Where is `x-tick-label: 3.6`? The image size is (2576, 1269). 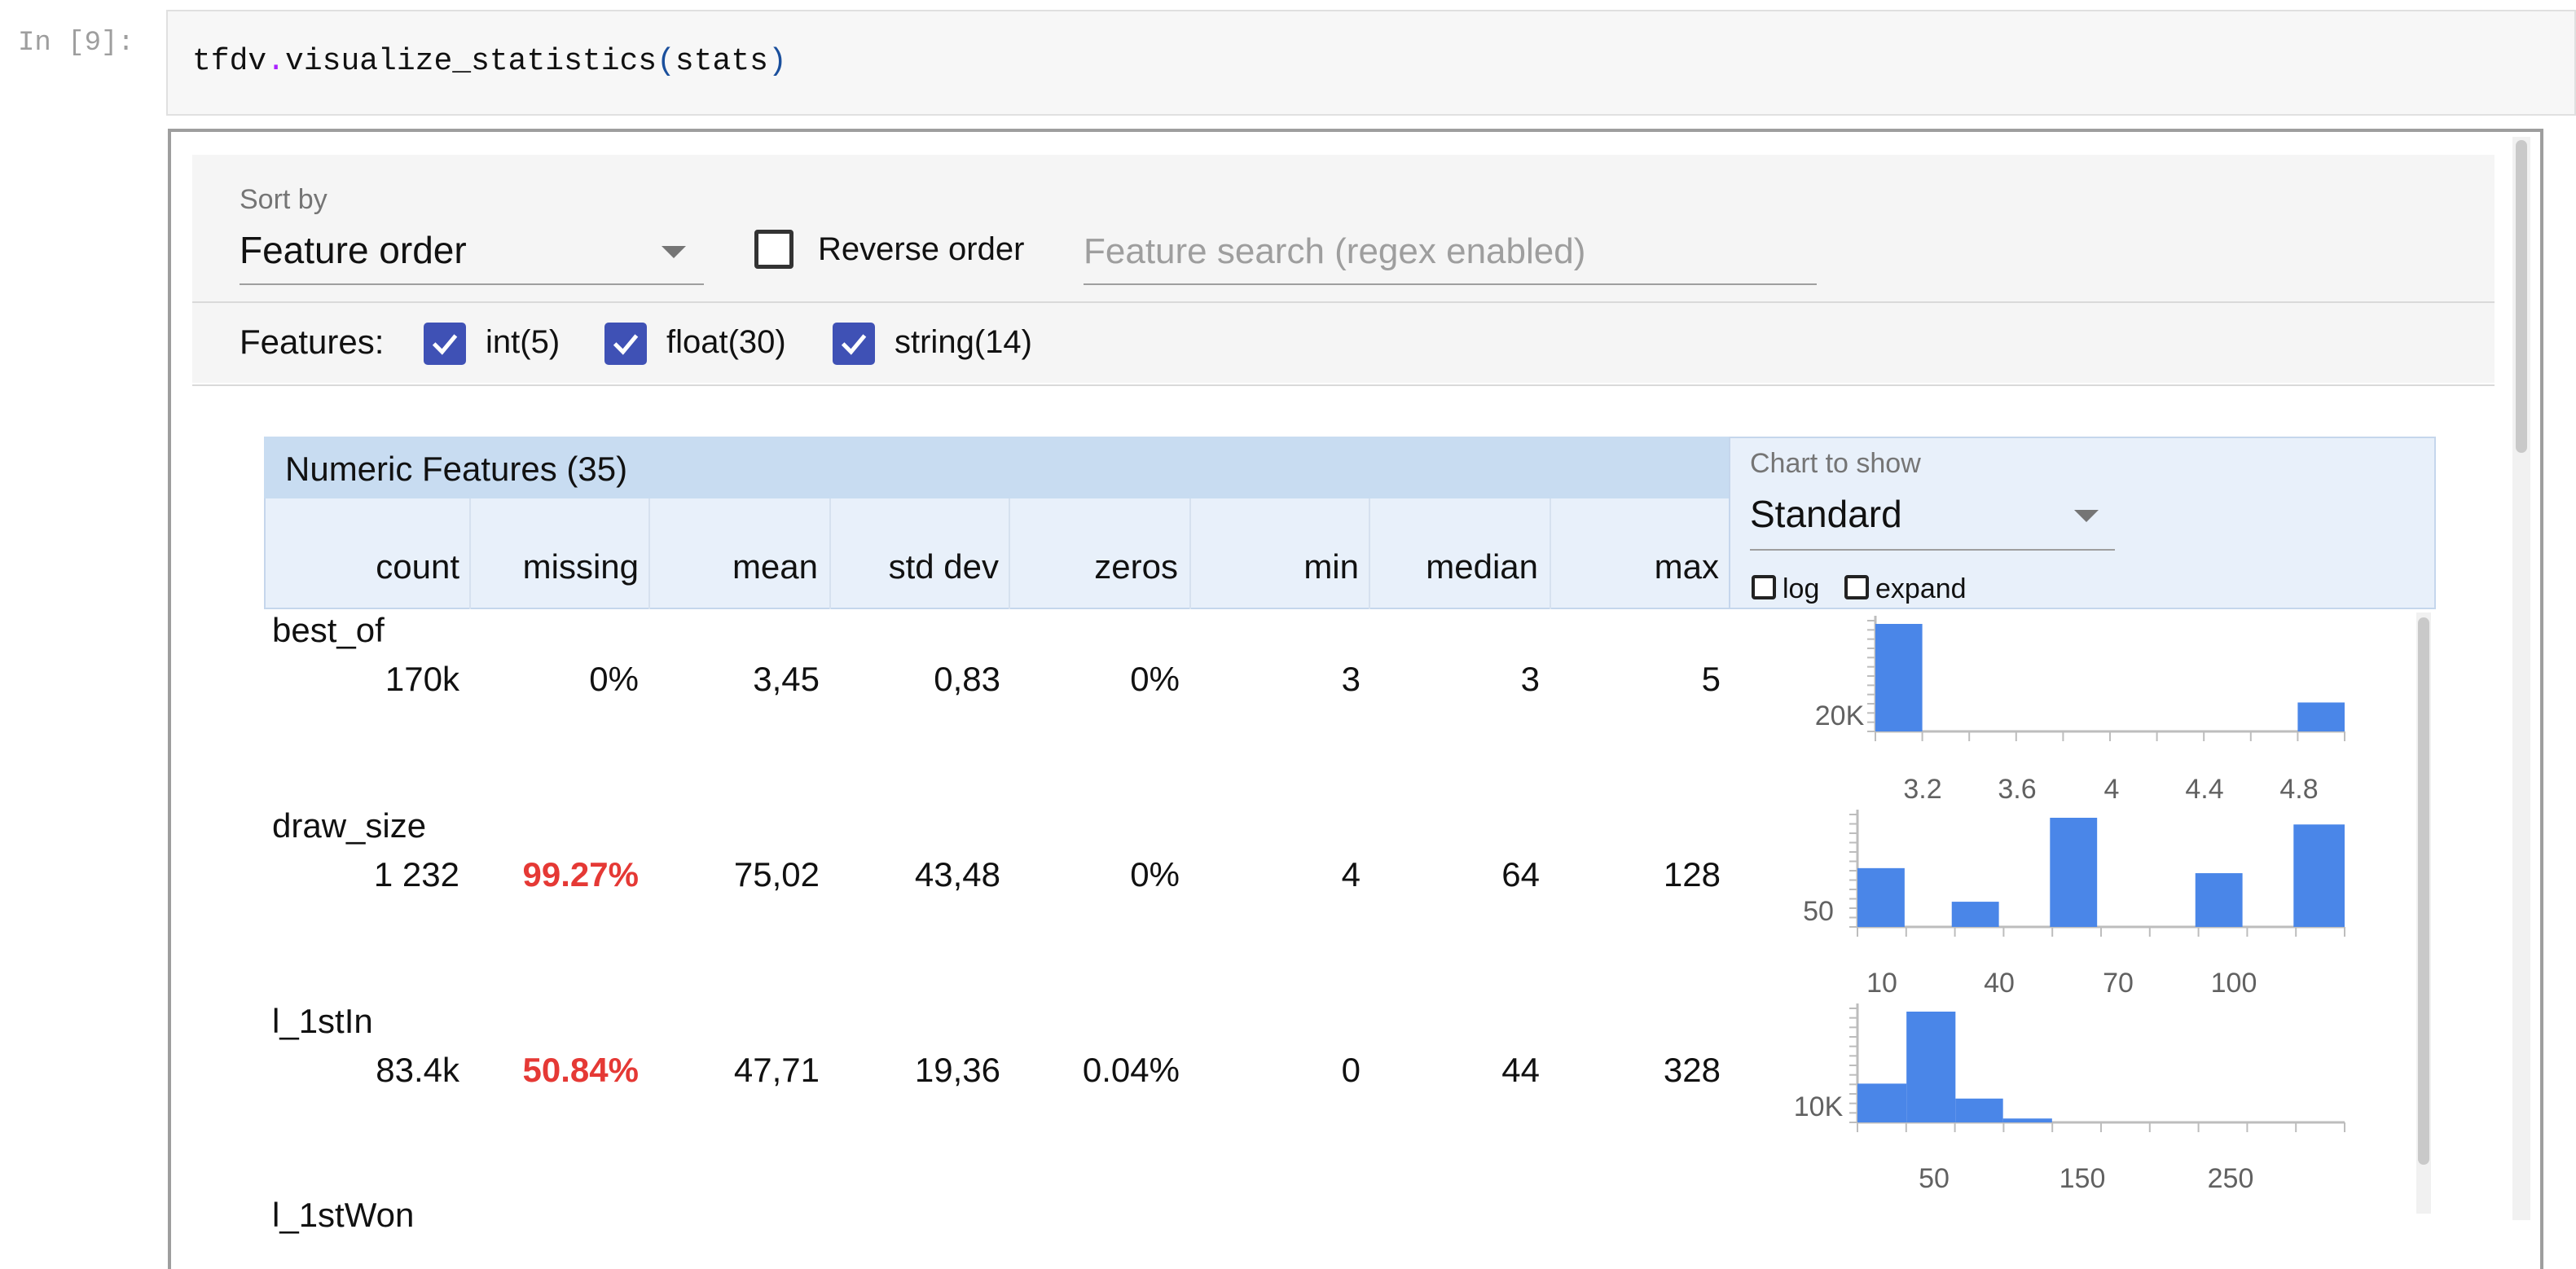 x-tick-label: 3.6 is located at coordinates (2017, 789).